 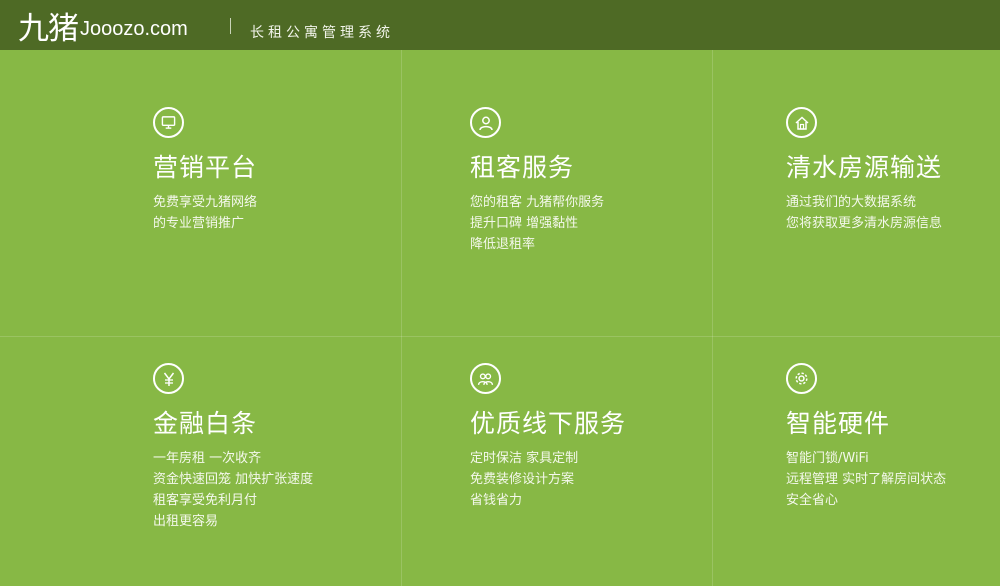 I want to click on feature-description: 您的租客 九猪帮你服务 提升口碑 增强黏性 降低退租率, so click(x=537, y=223).